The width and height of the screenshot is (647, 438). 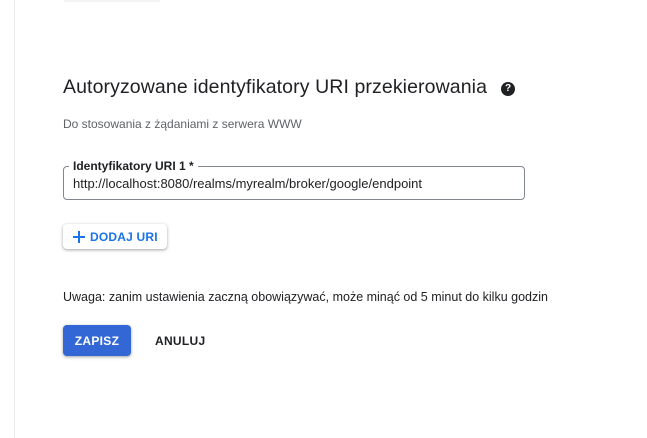 I want to click on plus-icon, so click(x=79, y=236).